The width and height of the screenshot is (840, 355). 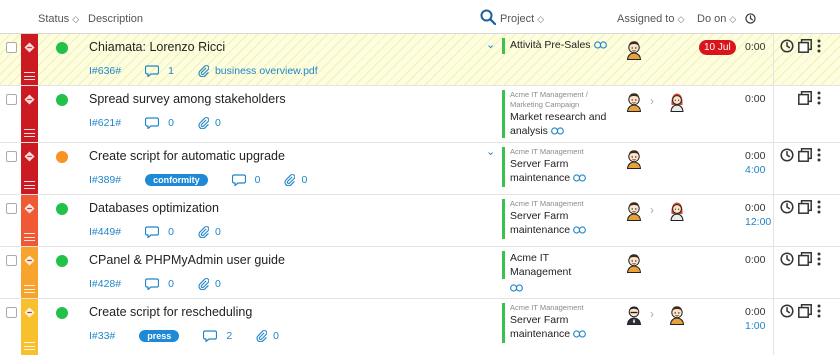 I want to click on project-cell: Acme IT Management, so click(x=557, y=265).